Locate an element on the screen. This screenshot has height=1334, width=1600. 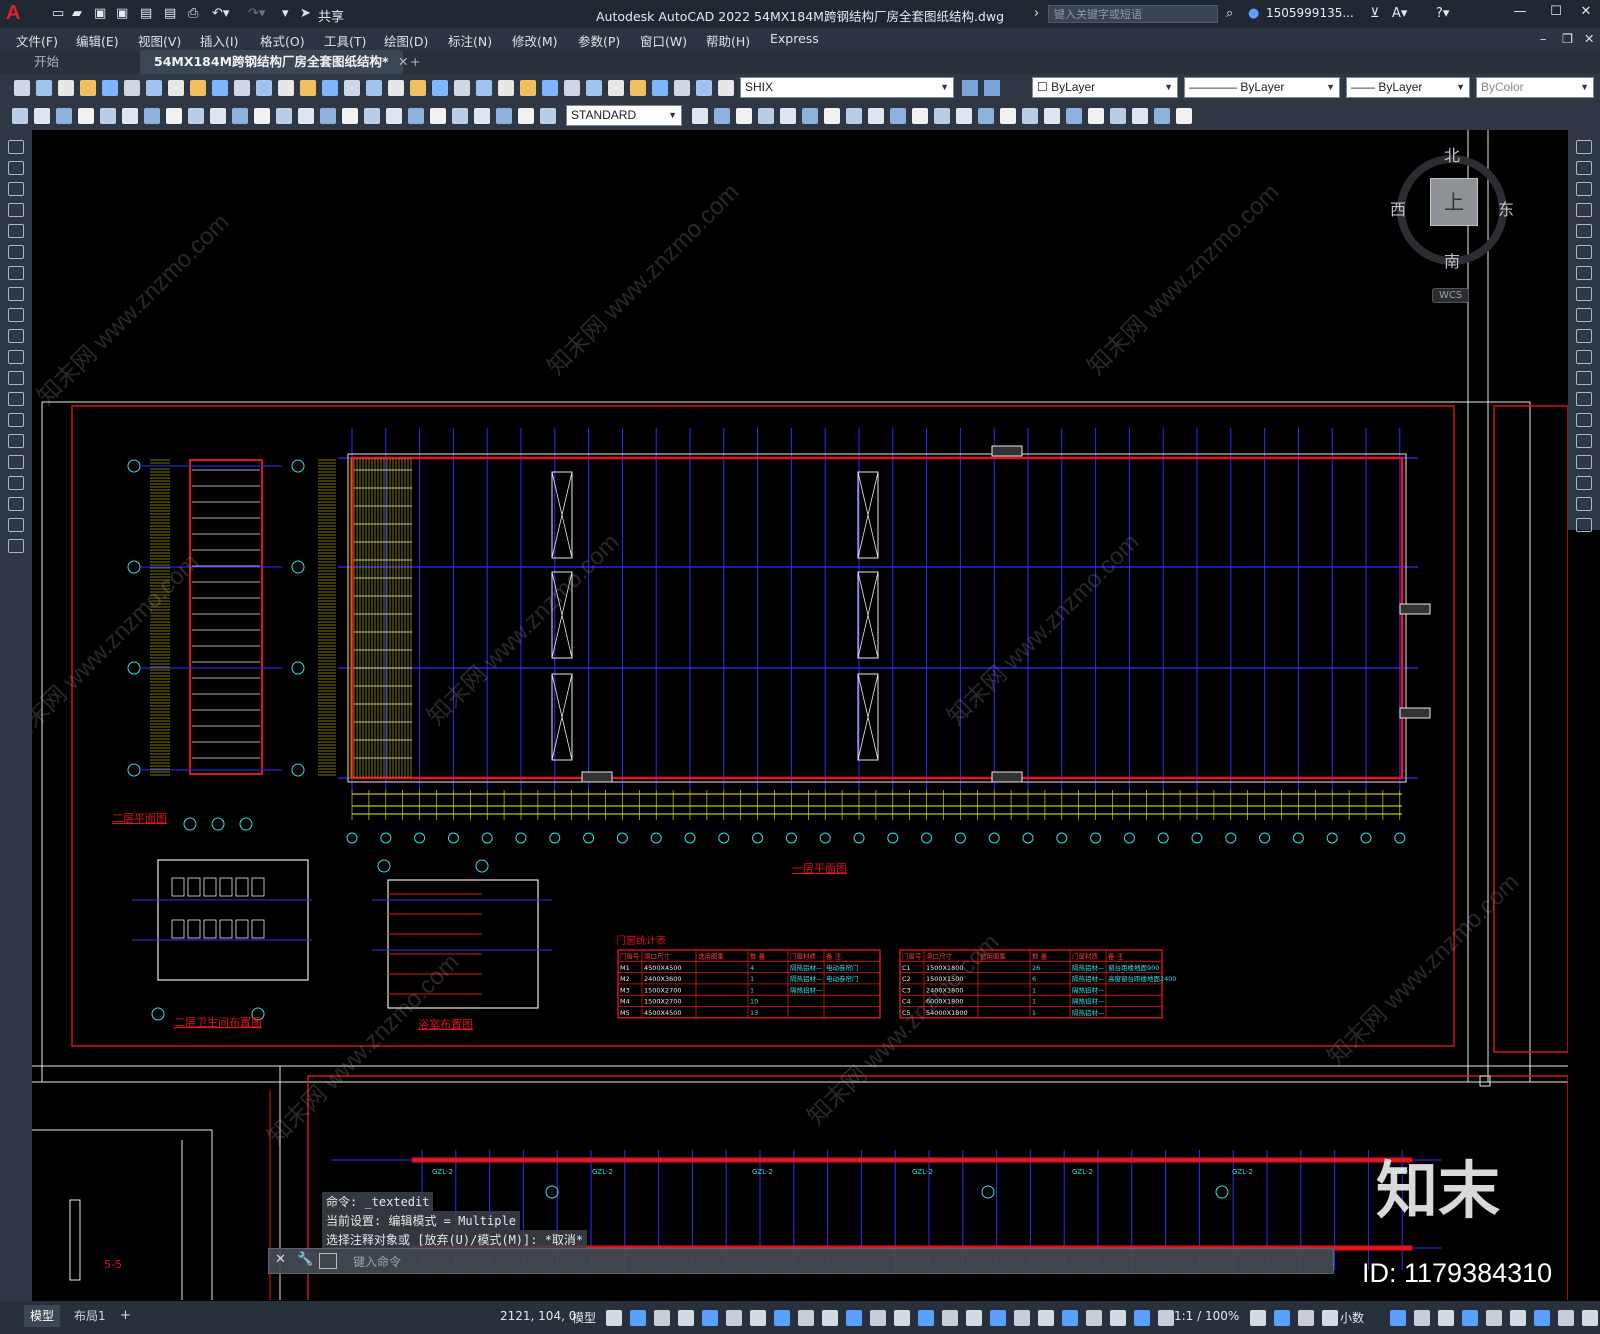
modify-tool-3-icon is located at coordinates (1584, 189).